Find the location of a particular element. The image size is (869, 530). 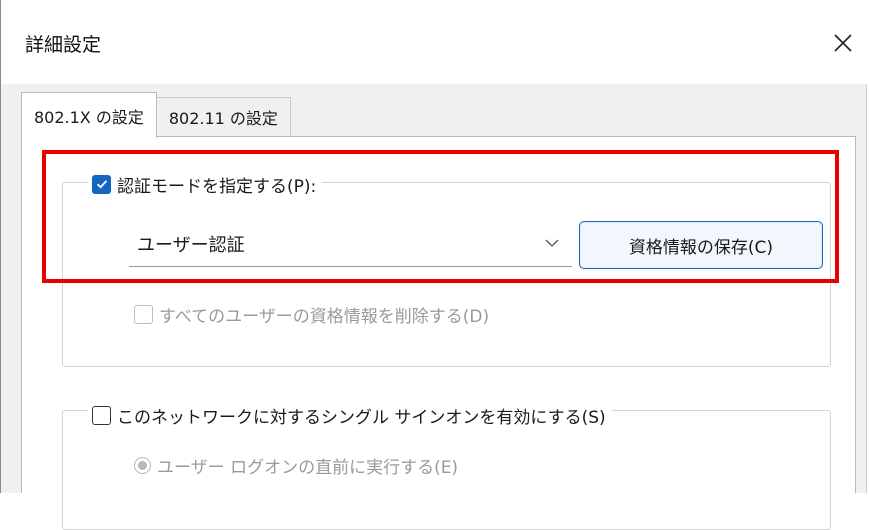

tab-8021x-settings: 802.1X の設定 is located at coordinates (89, 115).